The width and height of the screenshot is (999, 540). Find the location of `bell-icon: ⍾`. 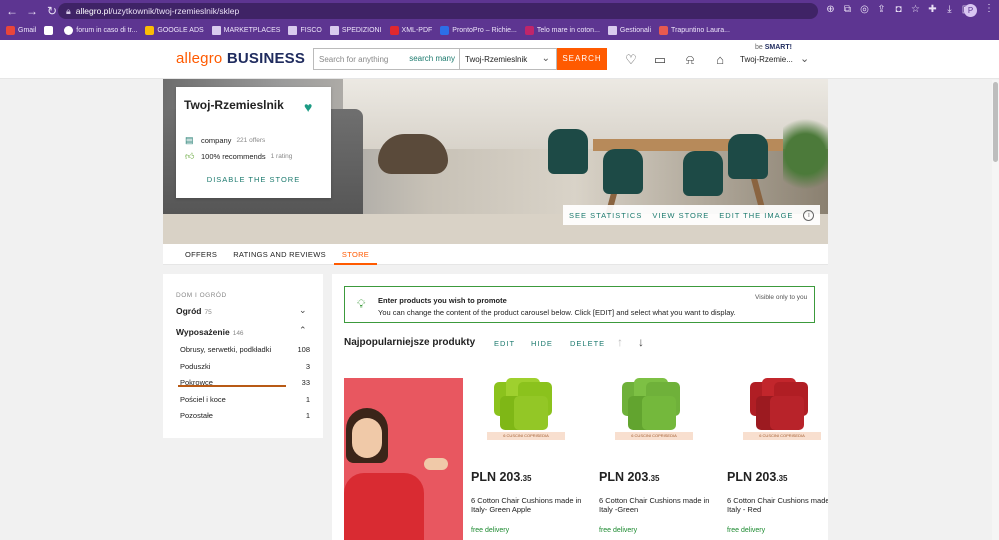

bell-icon: ⍾ is located at coordinates (690, 60).